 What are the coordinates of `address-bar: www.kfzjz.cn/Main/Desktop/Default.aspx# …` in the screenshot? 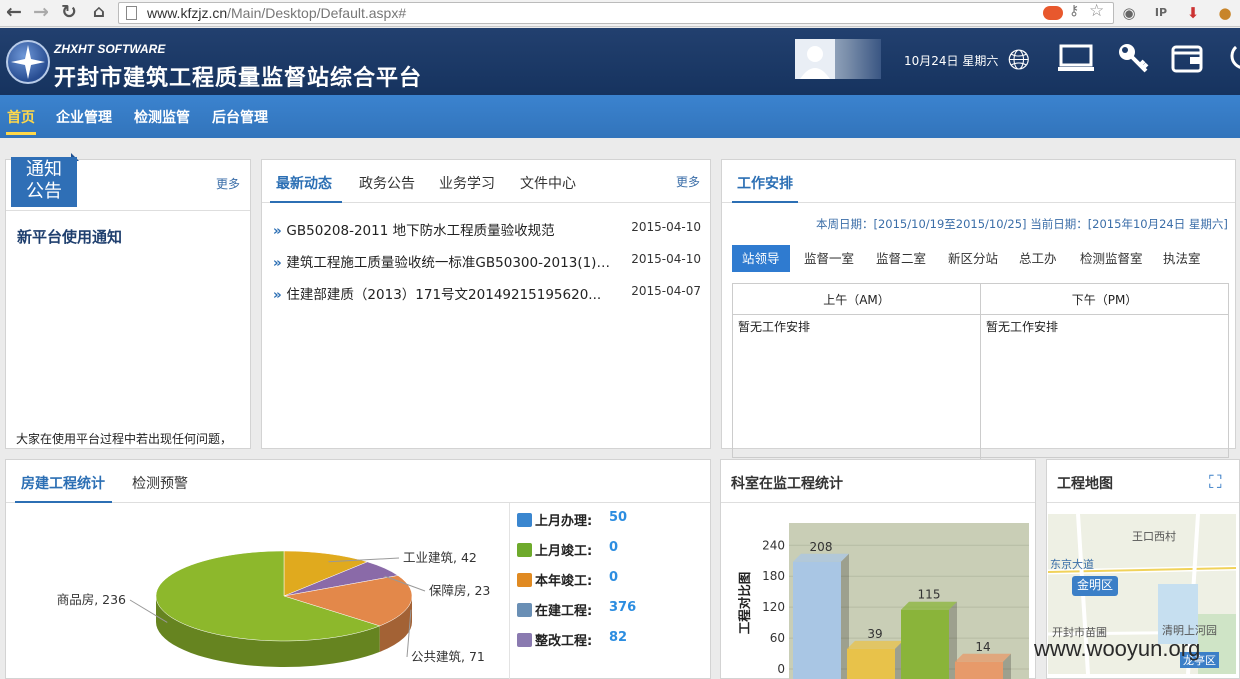 It's located at (616, 12).